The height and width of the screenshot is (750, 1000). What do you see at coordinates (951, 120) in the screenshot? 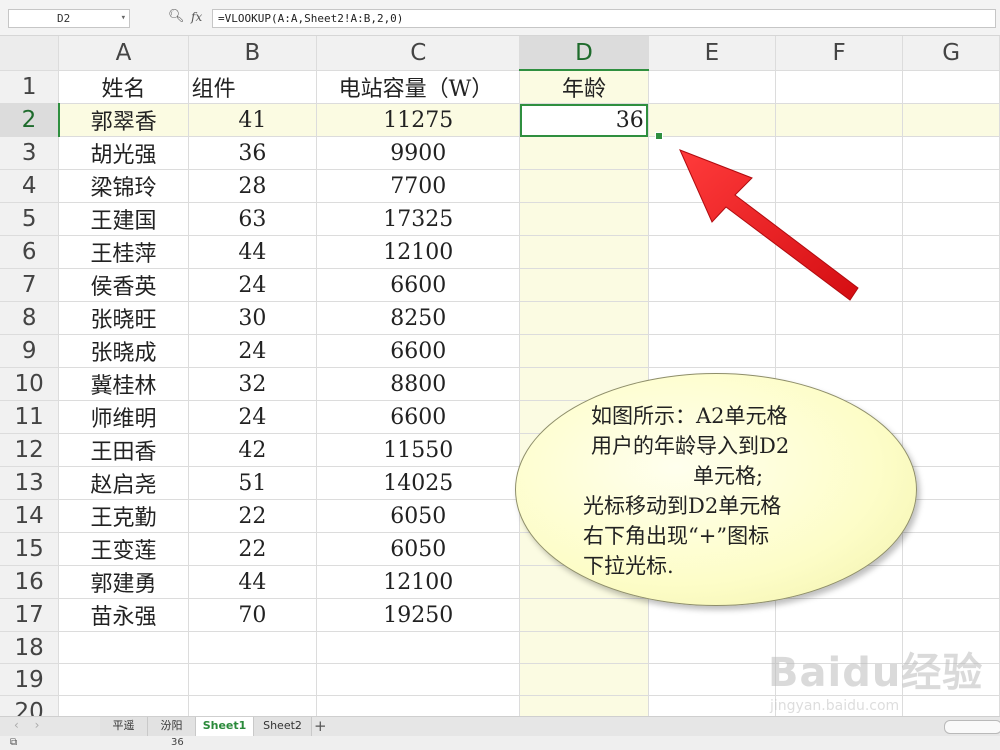
I see `cell-g2` at bounding box center [951, 120].